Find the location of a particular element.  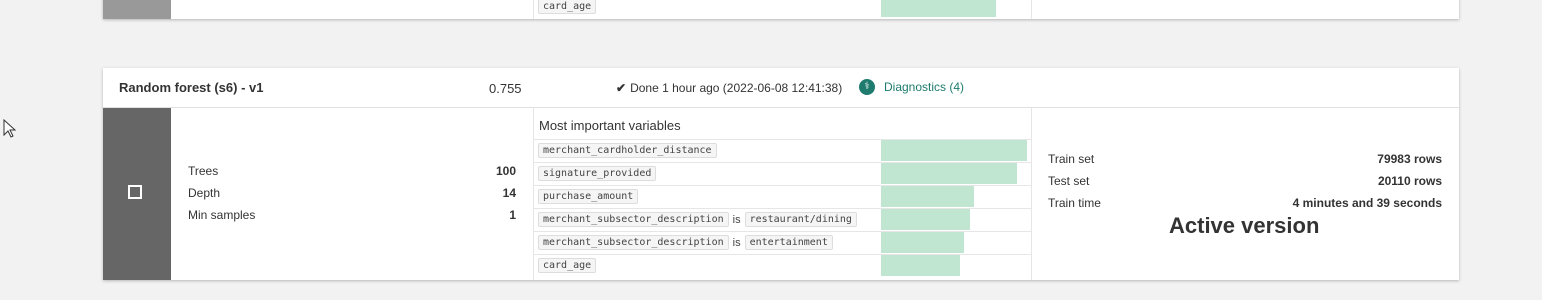

variables-title: Most important variables is located at coordinates (610, 125).